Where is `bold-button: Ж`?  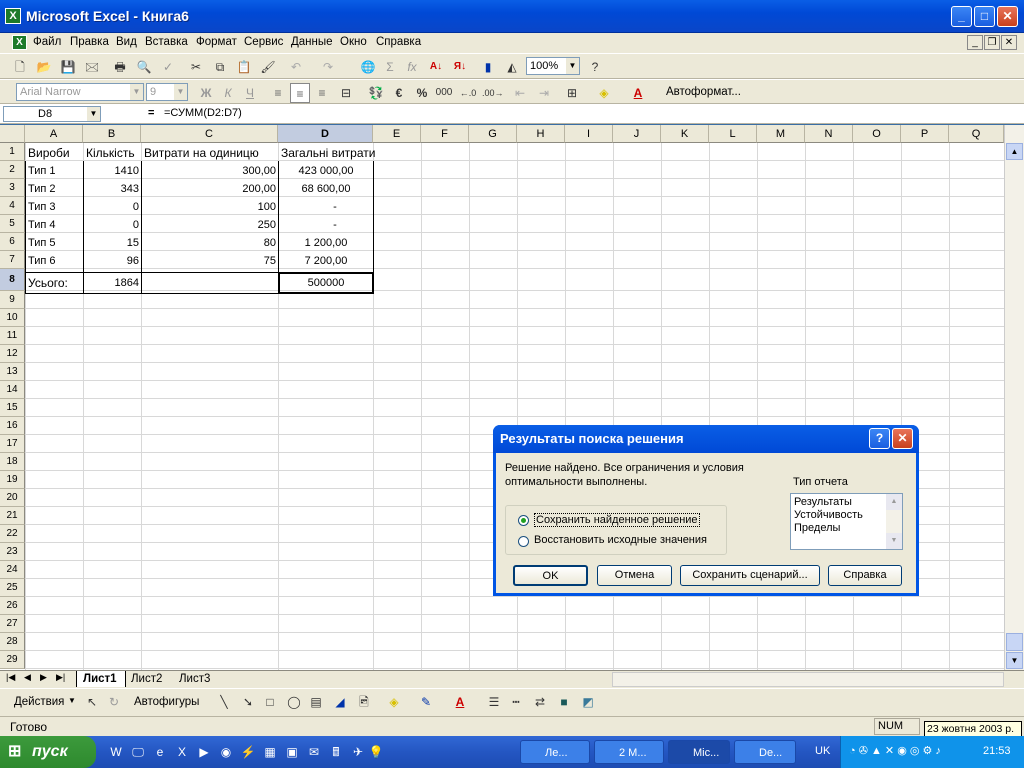 bold-button: Ж is located at coordinates (206, 93).